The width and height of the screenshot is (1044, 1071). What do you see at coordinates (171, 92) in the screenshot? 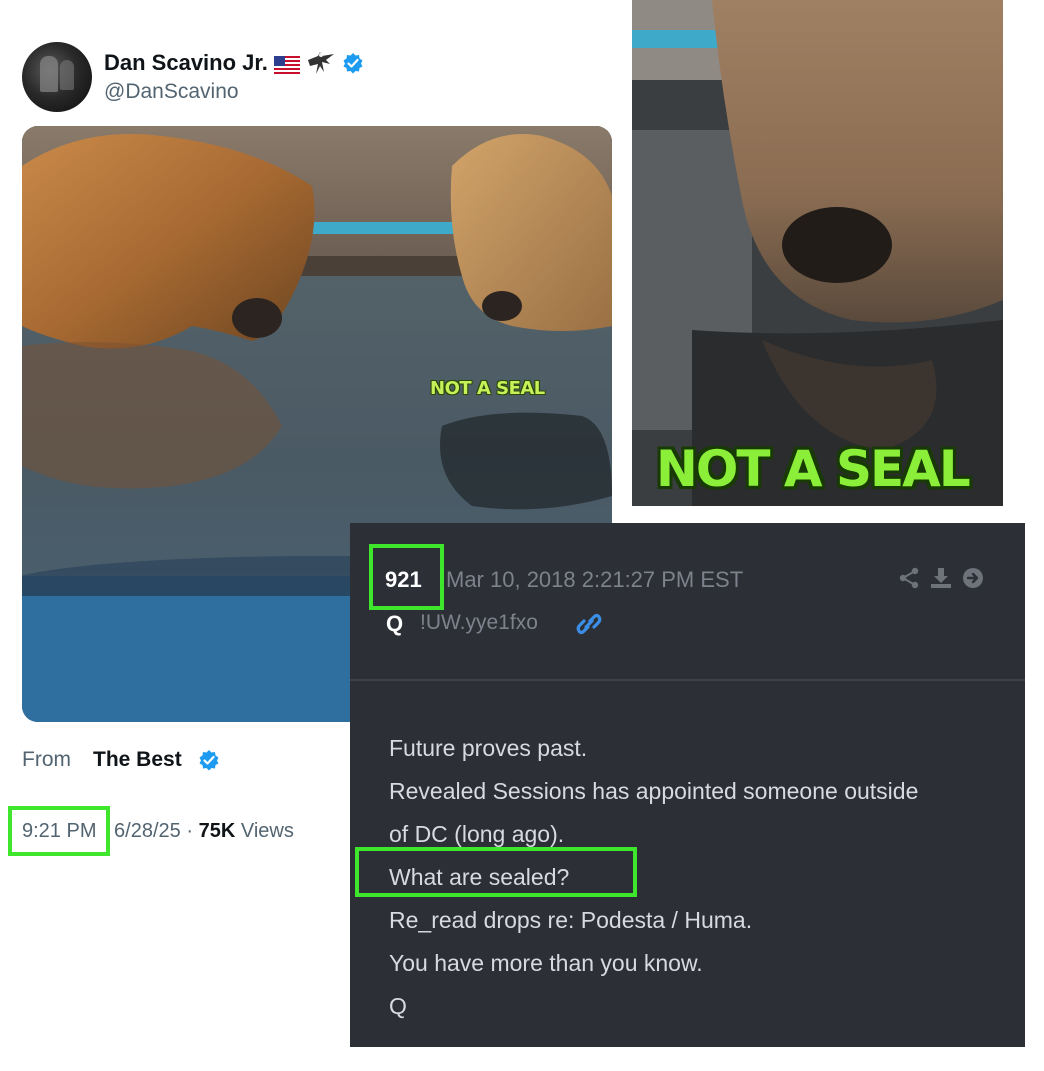
I see `handle: @DanScavino` at bounding box center [171, 92].